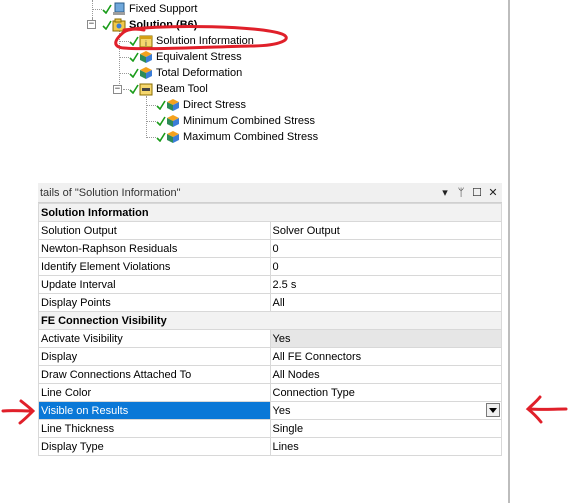  I want to click on fixed-support-icon, so click(119, 9).